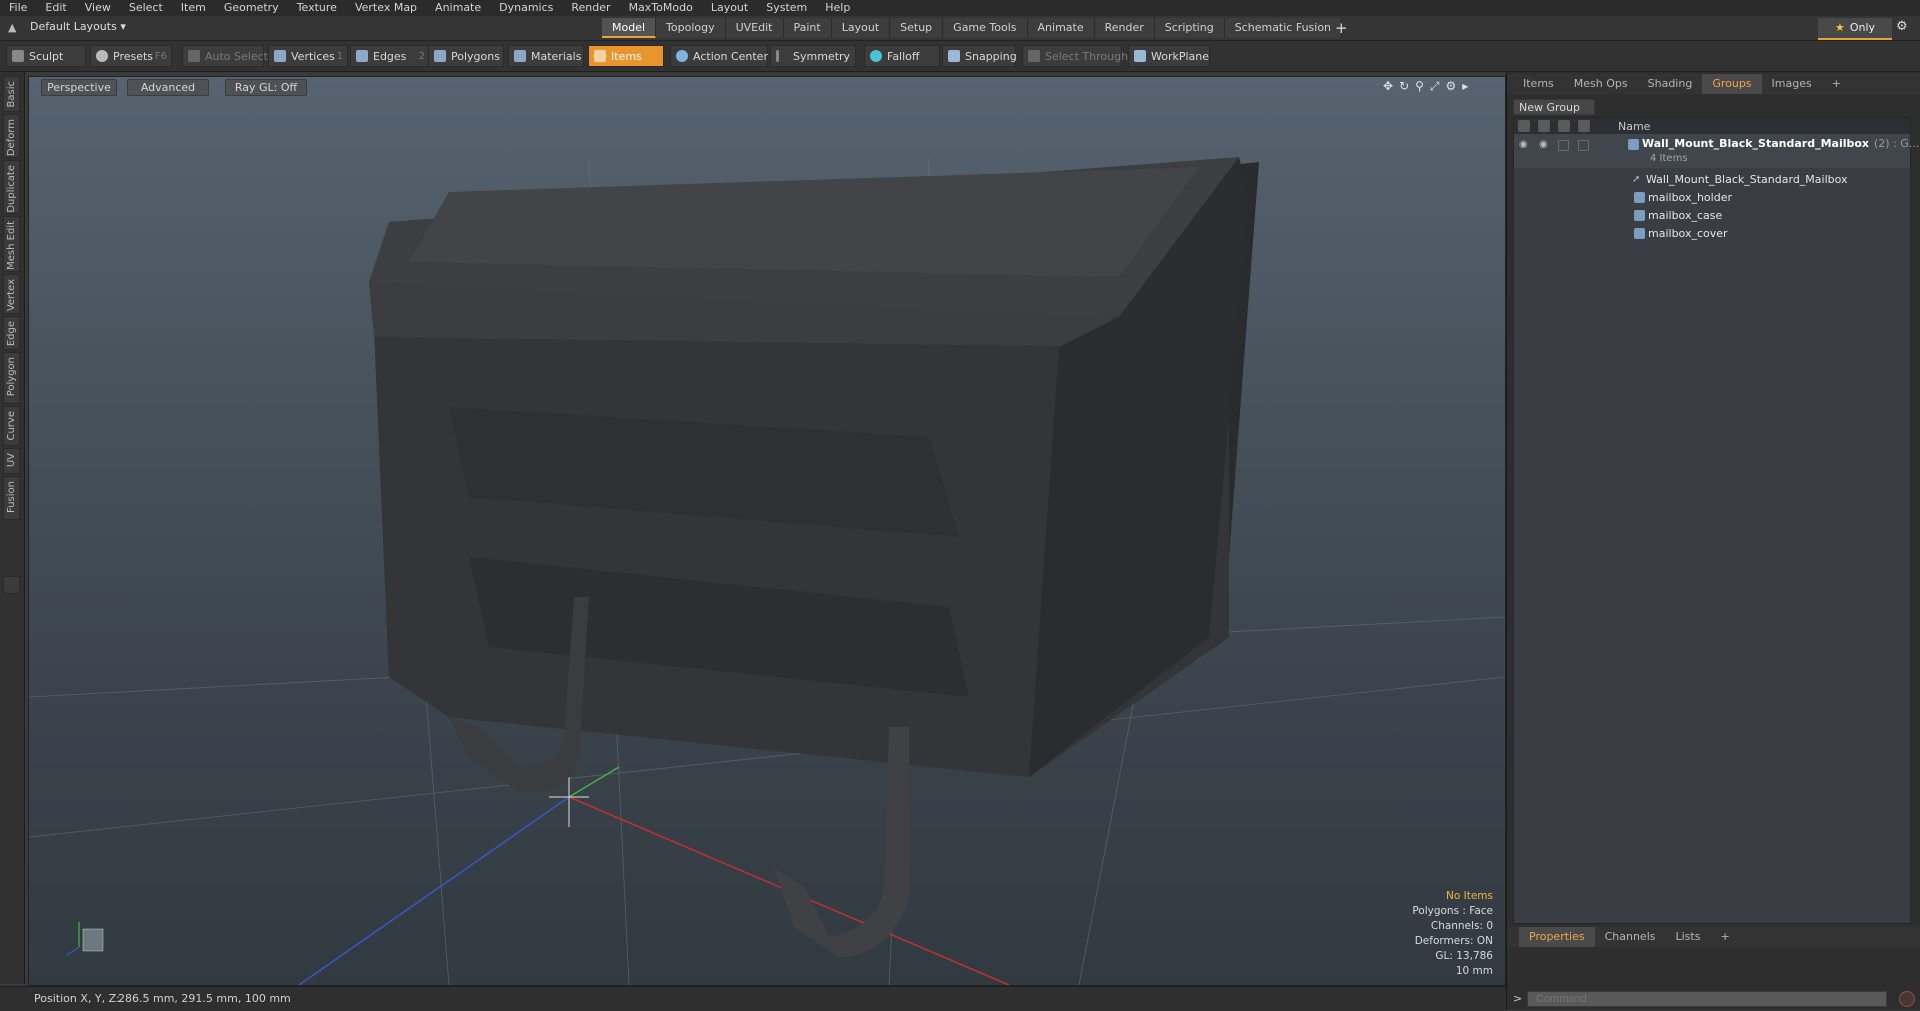  Describe the element at coordinates (11, 136) in the screenshot. I see `vtab-deform: Deform` at that location.